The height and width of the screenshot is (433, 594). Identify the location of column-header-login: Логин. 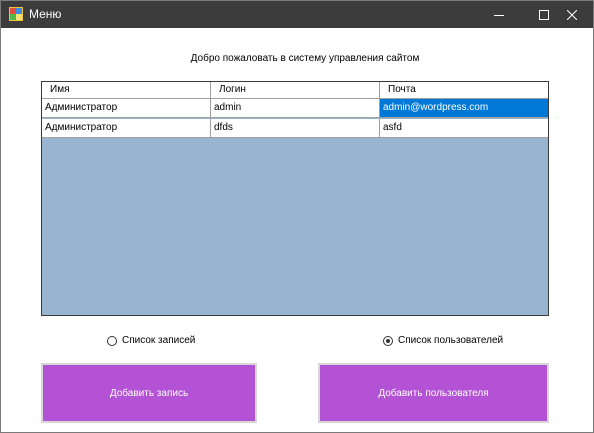
(295, 90).